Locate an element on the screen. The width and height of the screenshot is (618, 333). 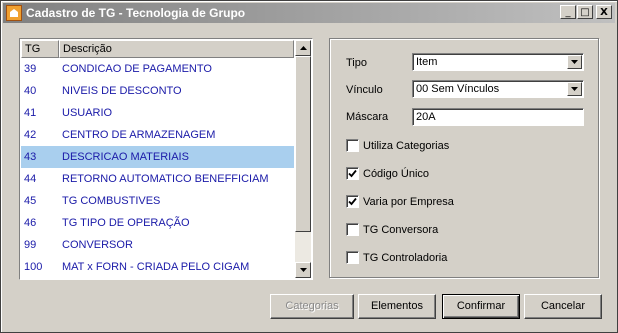
table-row: 99 CONVERSOR is located at coordinates (157, 245).